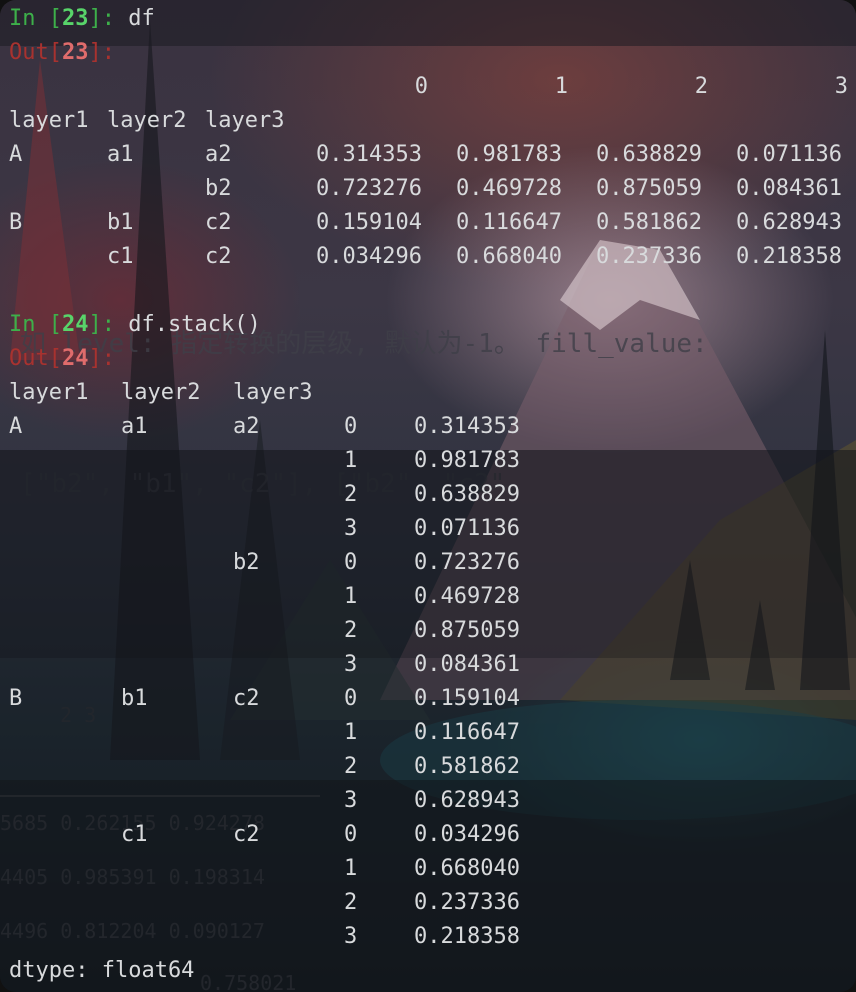  Describe the element at coordinates (421, 86) in the screenshot. I see `column-header: 0` at that location.